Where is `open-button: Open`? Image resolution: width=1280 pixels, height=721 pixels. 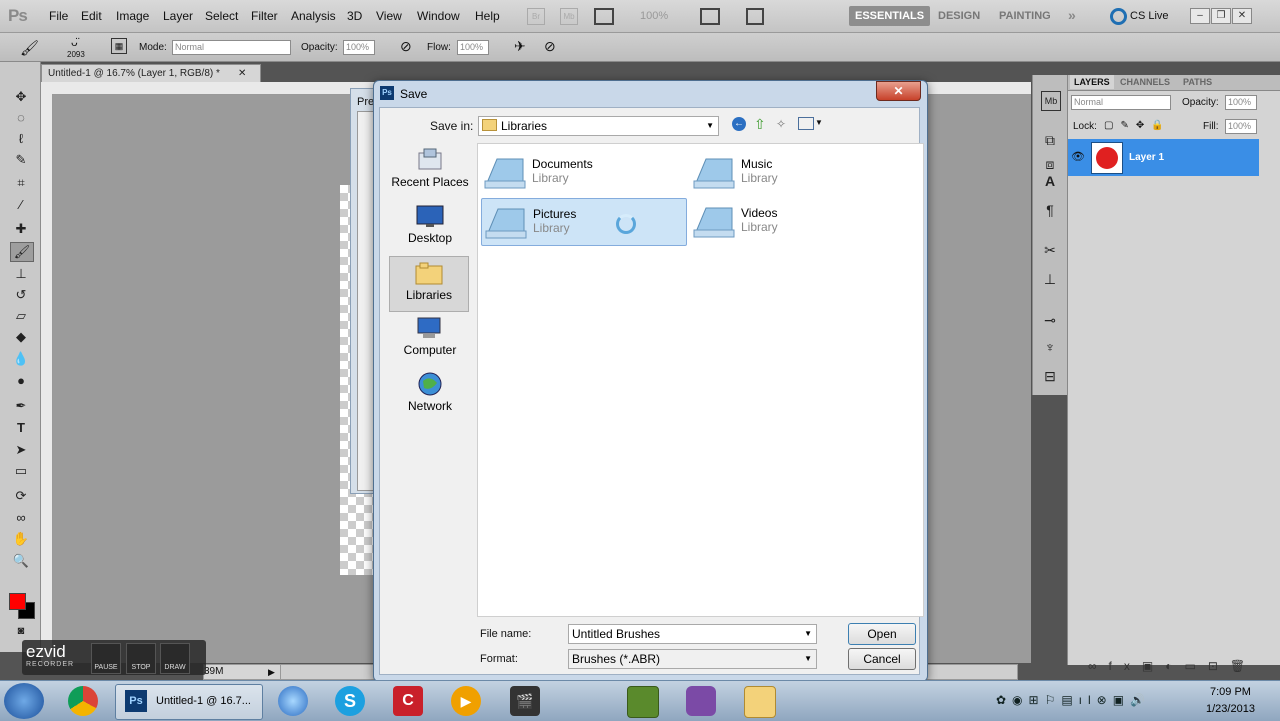
open-button: Open is located at coordinates (882, 634).